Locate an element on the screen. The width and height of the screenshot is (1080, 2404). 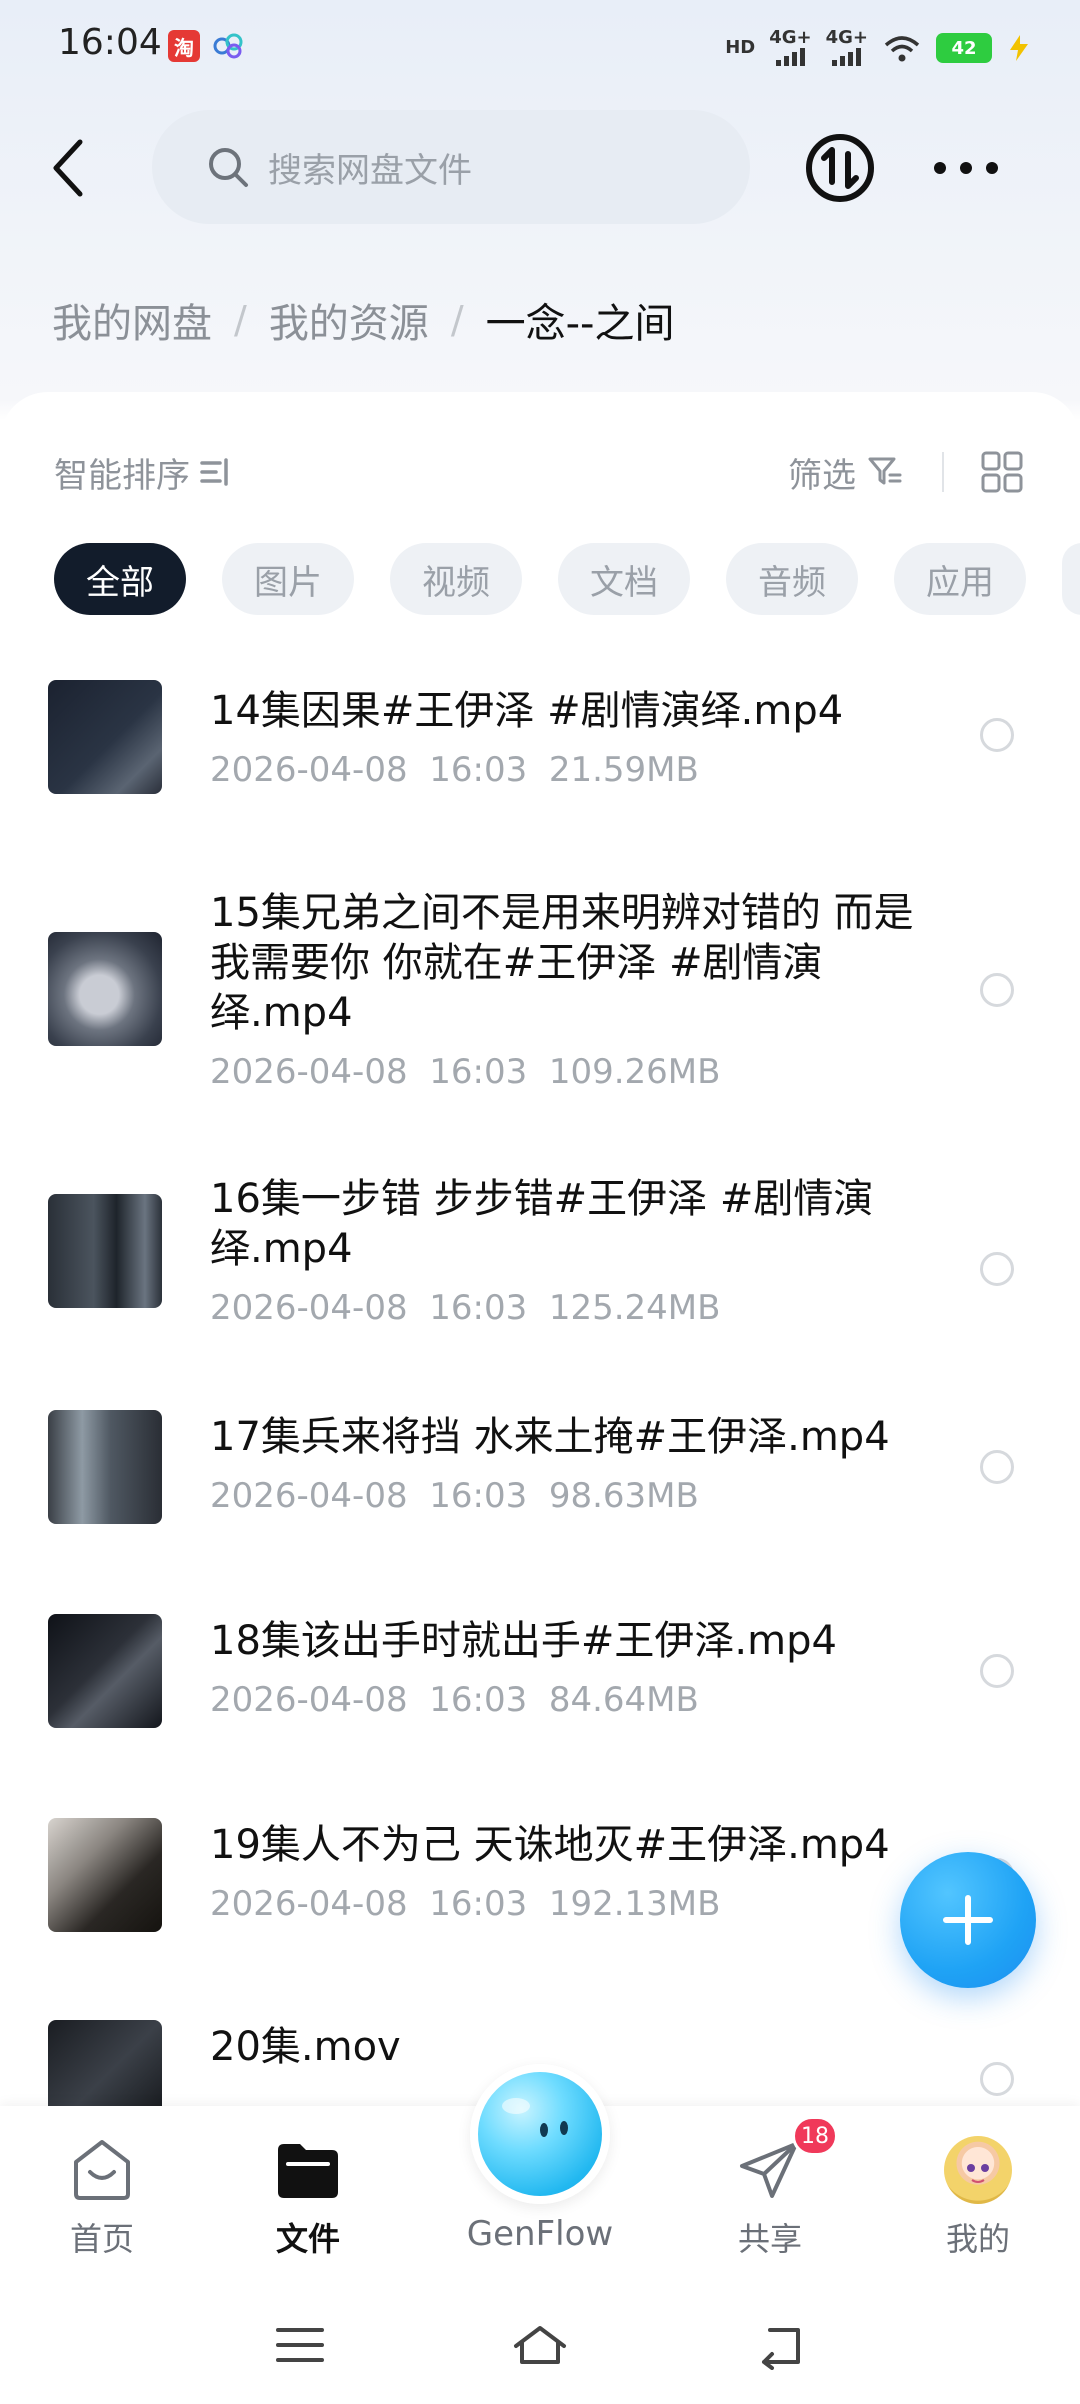
add-button is located at coordinates (968, 1920).